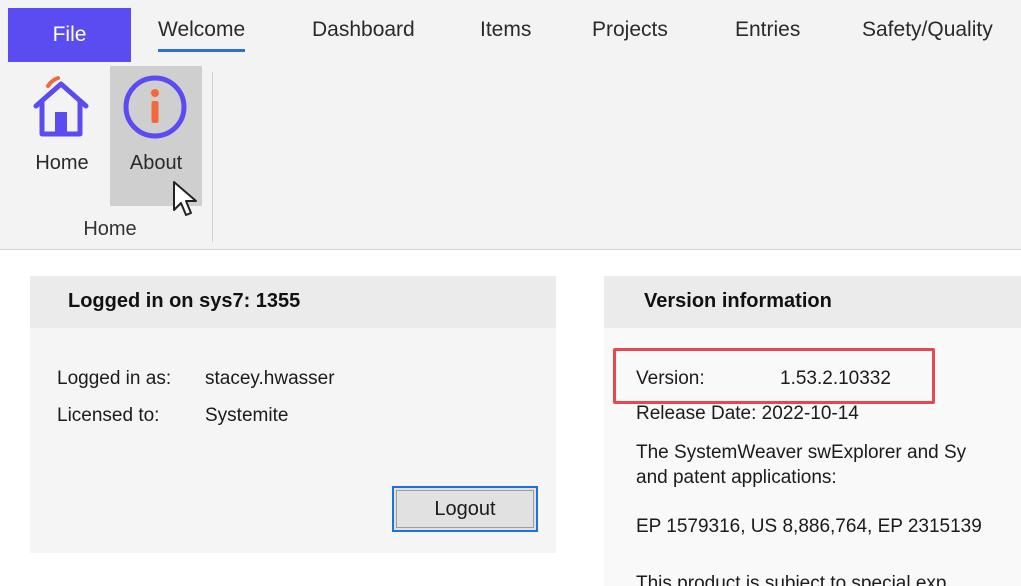 This screenshot has width=1021, height=586. I want to click on logout-button: Logout, so click(465, 509).